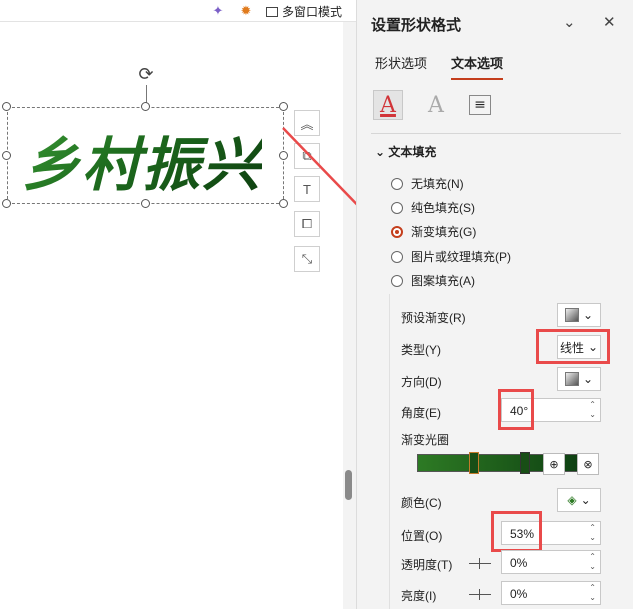  What do you see at coordinates (433, 231) in the screenshot?
I see `radio-gradient-fill: 渐变填充(G)` at bounding box center [433, 231].